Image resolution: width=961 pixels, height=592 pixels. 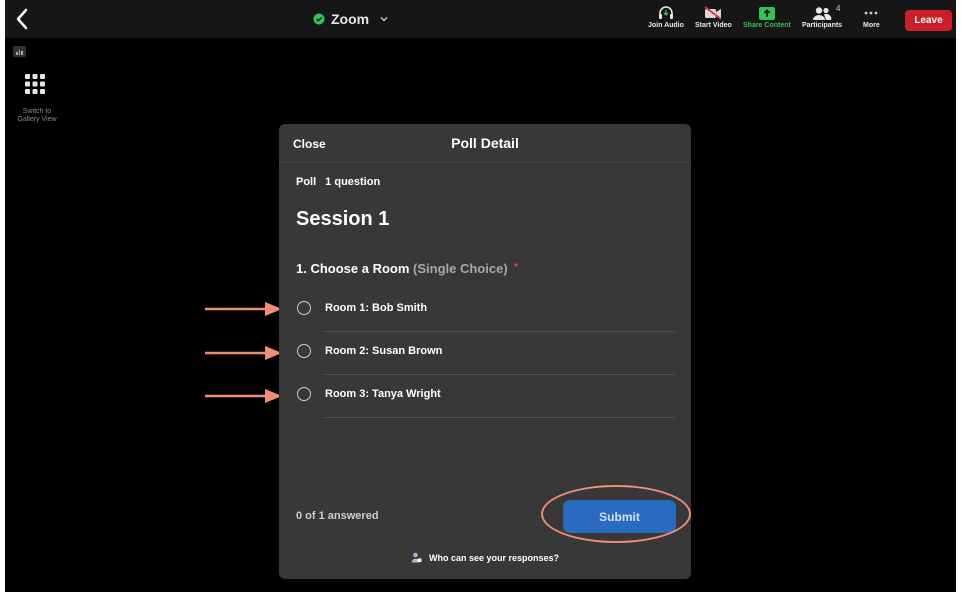 What do you see at coordinates (616, 514) in the screenshot?
I see `highlight-circle` at bounding box center [616, 514].